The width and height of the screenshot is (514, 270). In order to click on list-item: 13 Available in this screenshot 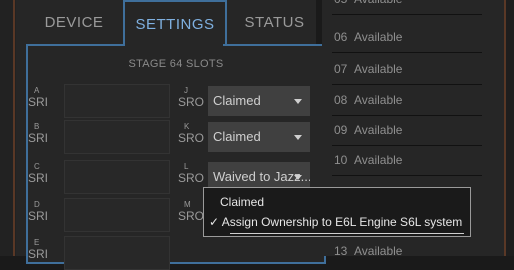, I will do `click(413, 255)`.